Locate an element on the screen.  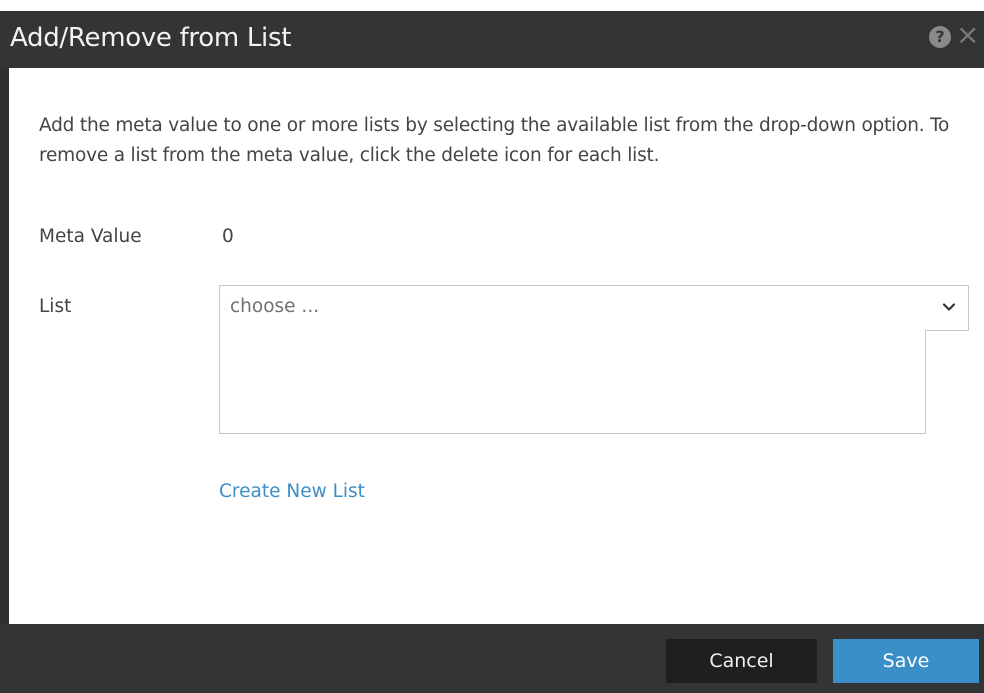
dropdown-divider is located at coordinates (947, 330).